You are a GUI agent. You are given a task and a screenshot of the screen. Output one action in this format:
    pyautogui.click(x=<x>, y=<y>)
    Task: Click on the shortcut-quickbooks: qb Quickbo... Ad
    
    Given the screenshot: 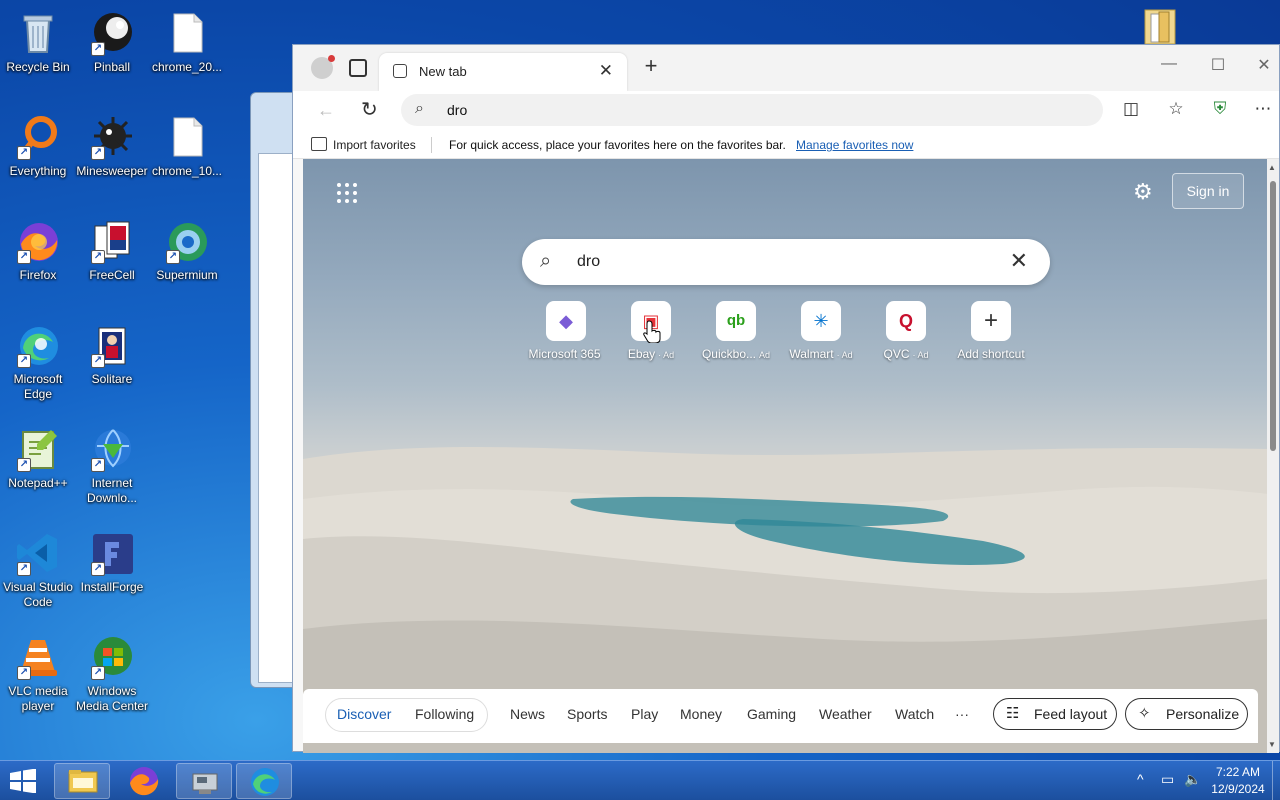 What is the action you would take?
    pyautogui.click(x=736, y=331)
    